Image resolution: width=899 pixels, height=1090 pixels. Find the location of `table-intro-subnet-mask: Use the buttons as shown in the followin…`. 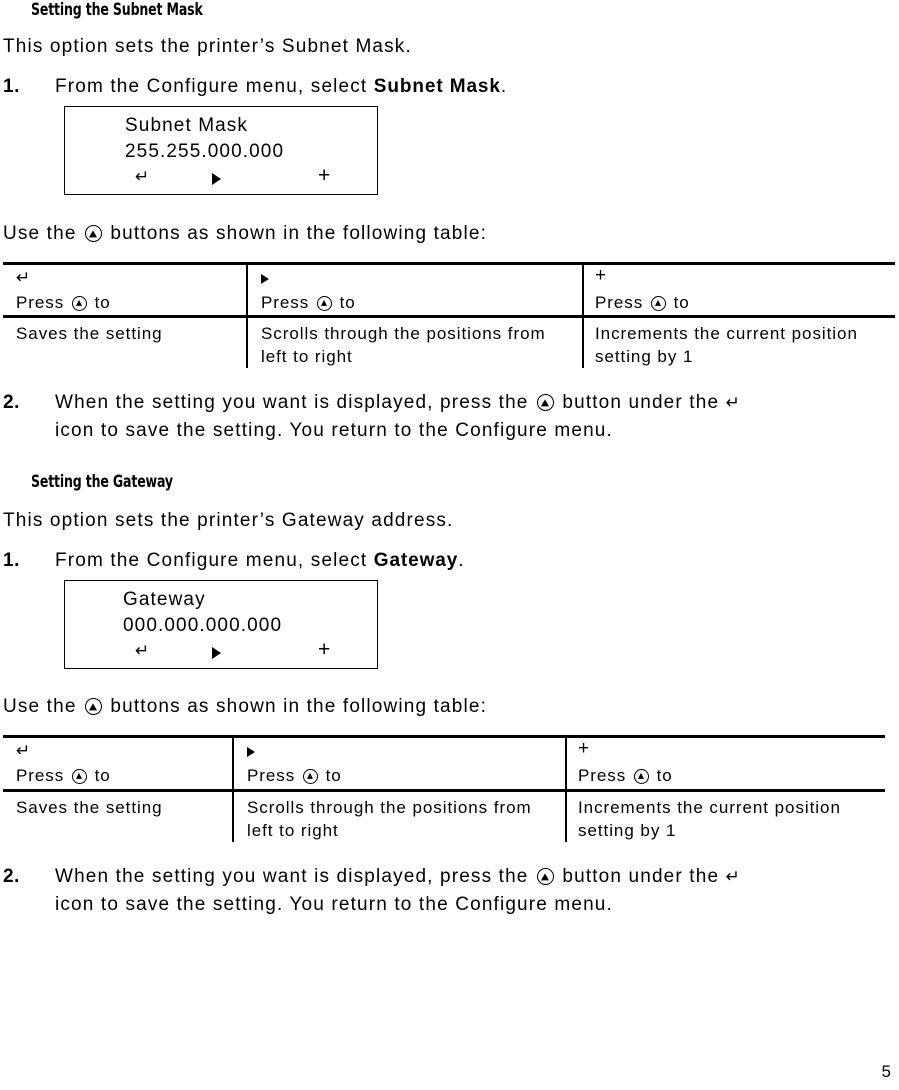

table-intro-subnet-mask: Use the buttons as shown in the followin… is located at coordinates (245, 233).